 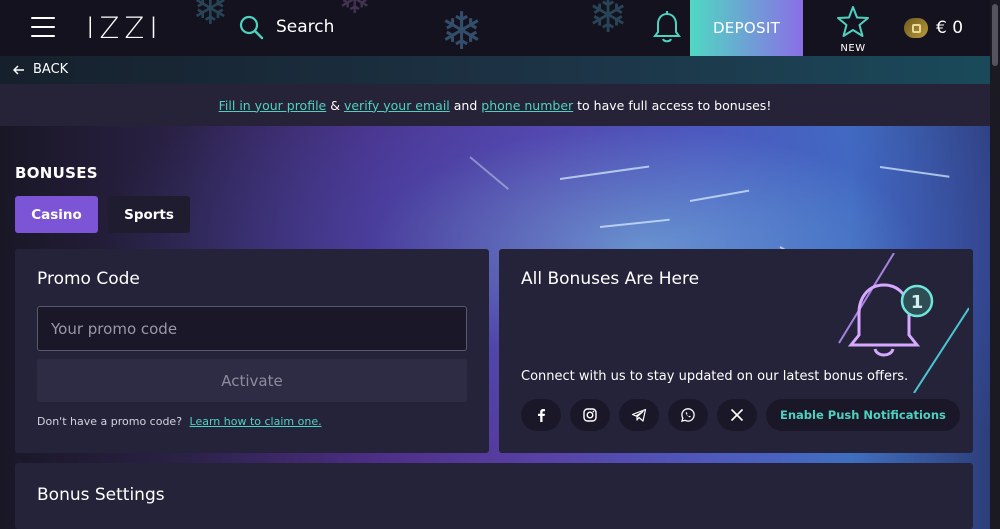 I want to click on social-links: Enable Push Notifications, so click(x=740, y=415).